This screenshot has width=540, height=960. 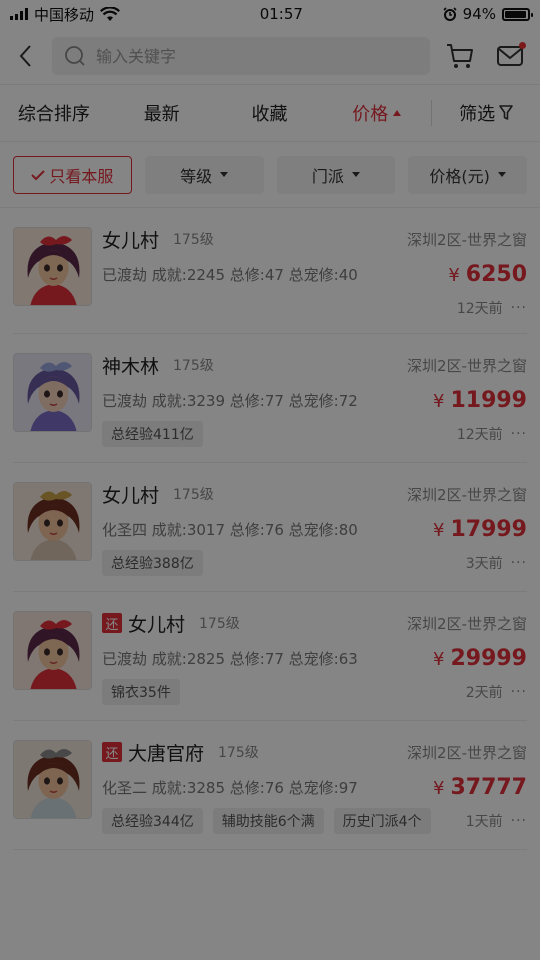 What do you see at coordinates (204, 174) in the screenshot?
I see `level-dropdown: 等级` at bounding box center [204, 174].